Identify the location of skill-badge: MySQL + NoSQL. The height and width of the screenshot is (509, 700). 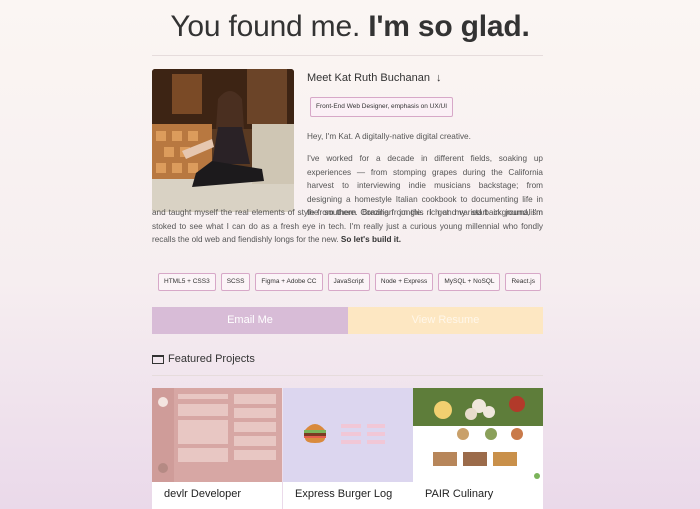
(469, 282).